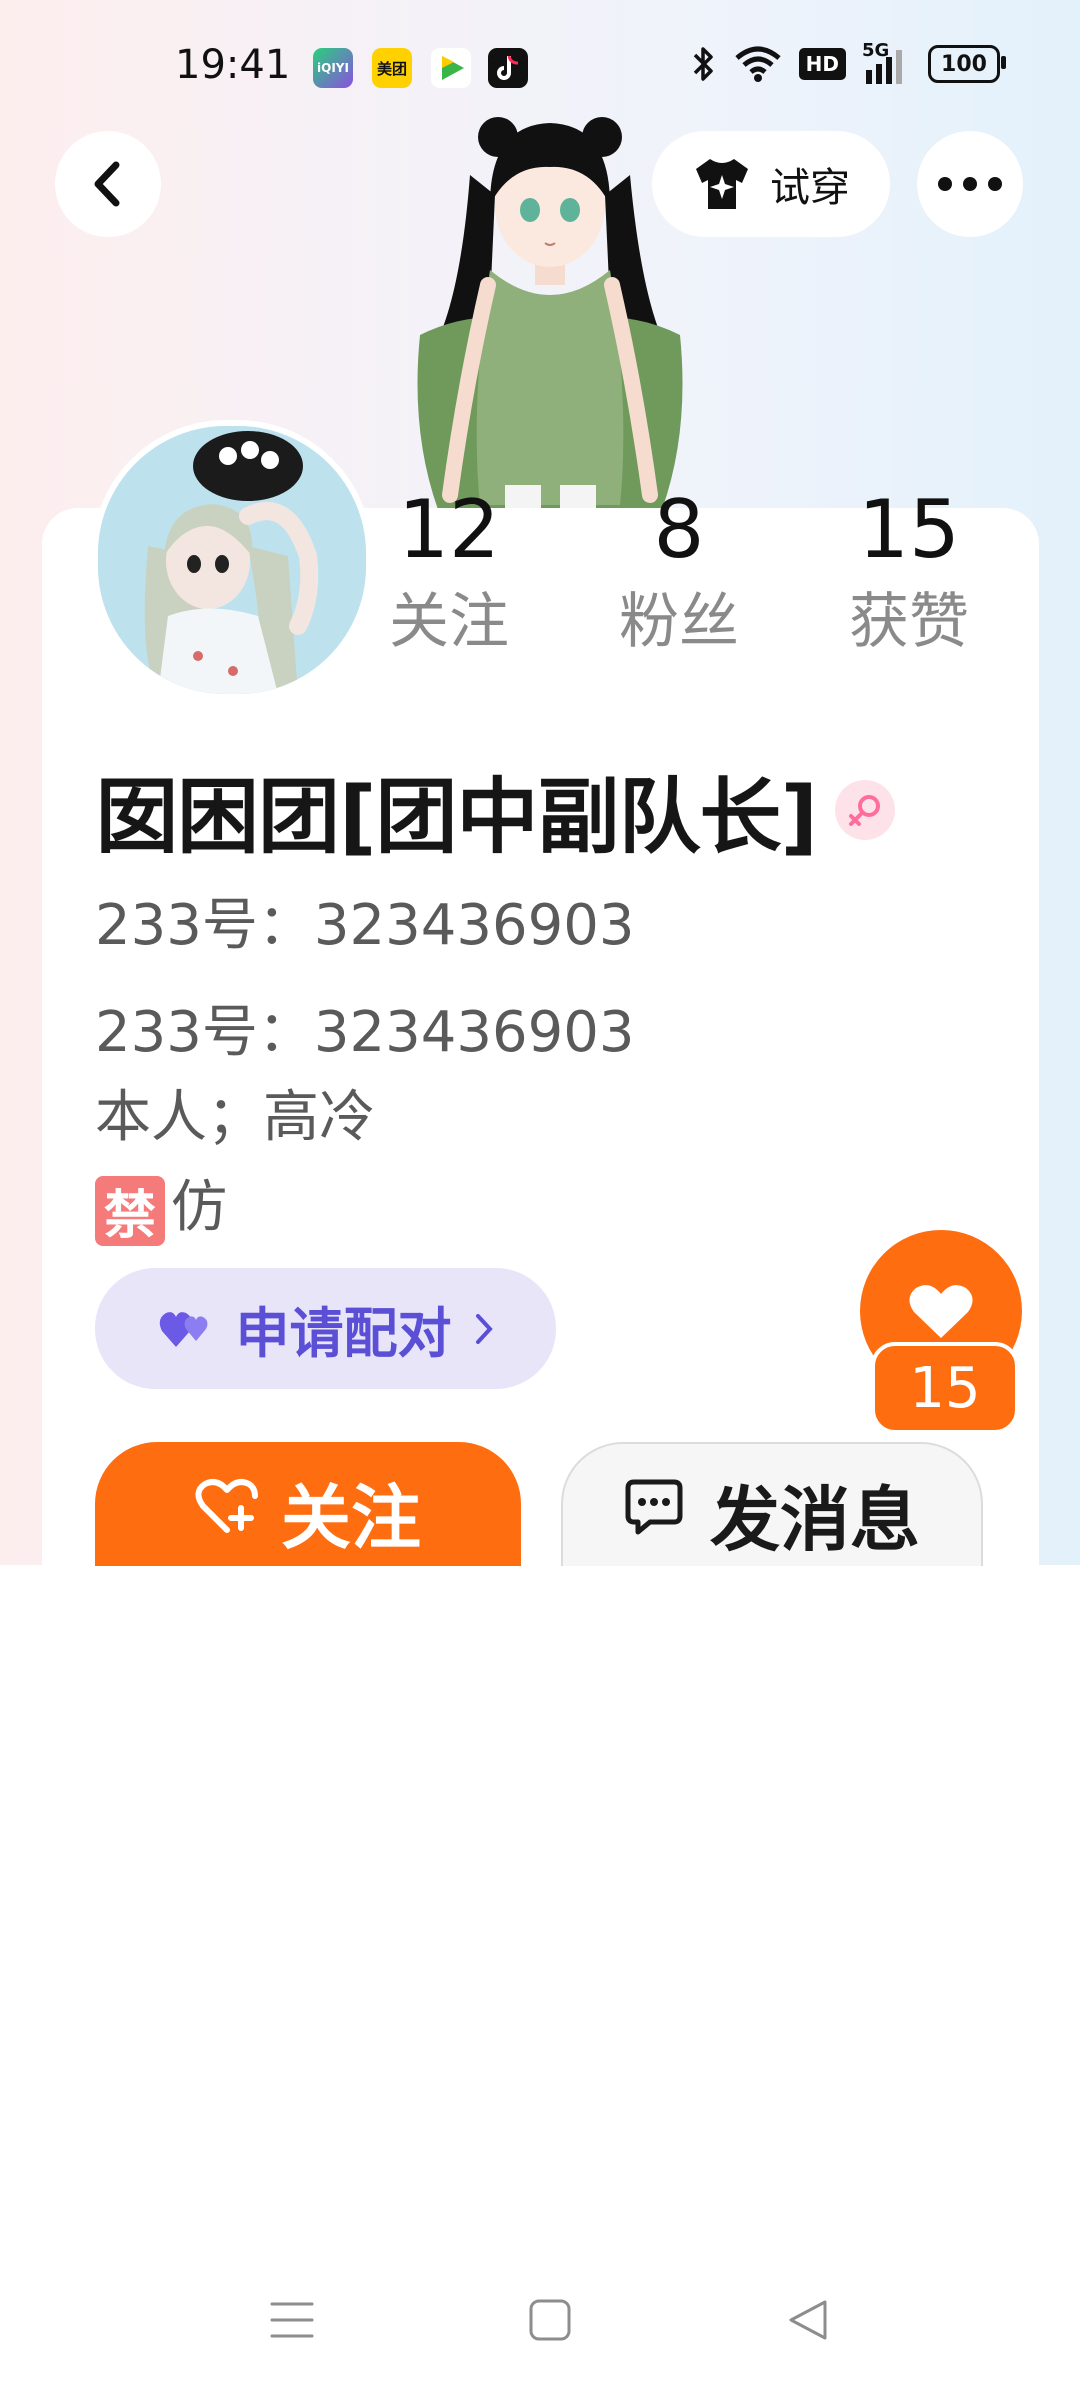 This screenshot has height=2400, width=1080. What do you see at coordinates (365, 1032) in the screenshot?
I see `profile-id-line-2: 233号：323436903` at bounding box center [365, 1032].